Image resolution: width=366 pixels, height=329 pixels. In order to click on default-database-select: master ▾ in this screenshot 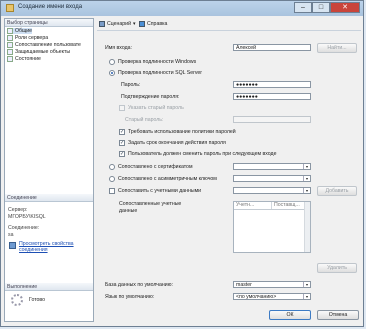, I will do `click(272, 284)`.